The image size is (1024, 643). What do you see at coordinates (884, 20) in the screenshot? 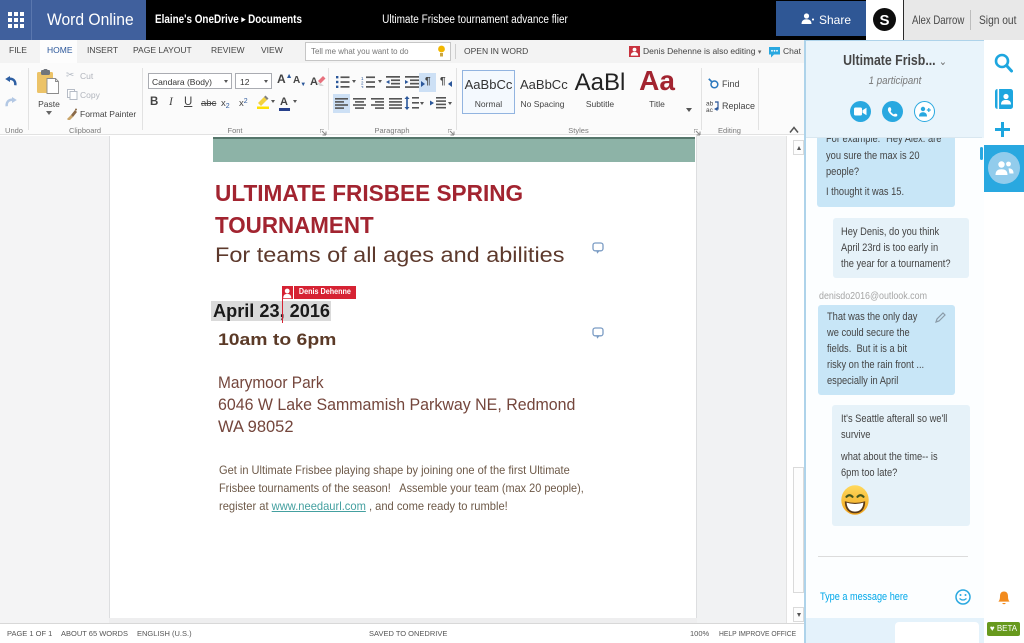
I see `svg-text: S` at bounding box center [884, 20].